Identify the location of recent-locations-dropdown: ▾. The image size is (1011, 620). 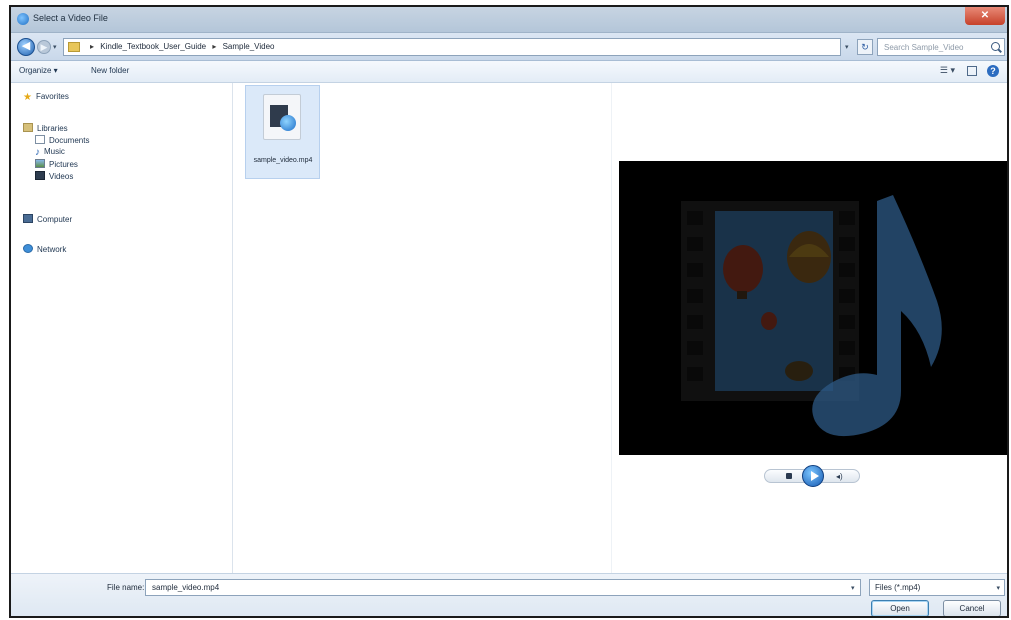
(55, 47).